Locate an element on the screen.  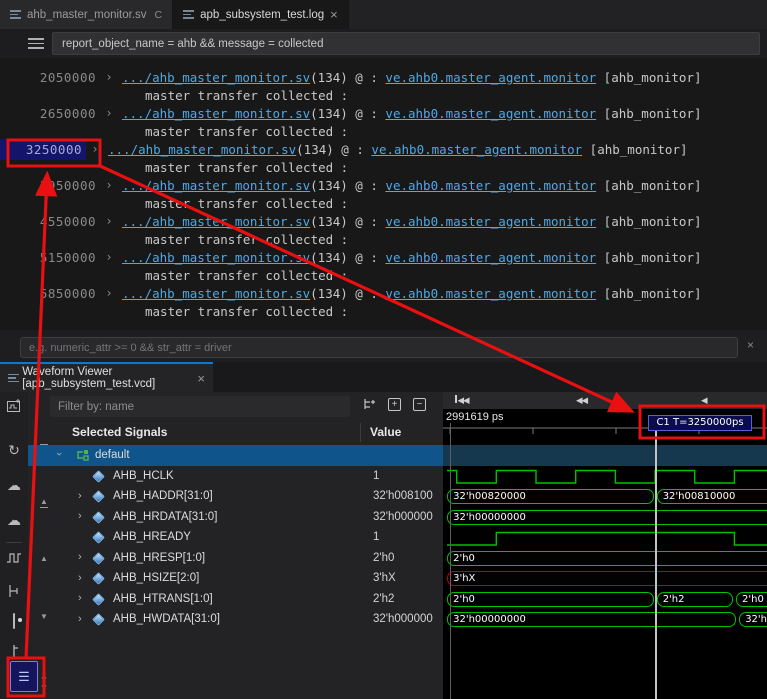
pulse-icon is located at coordinates (14, 559).